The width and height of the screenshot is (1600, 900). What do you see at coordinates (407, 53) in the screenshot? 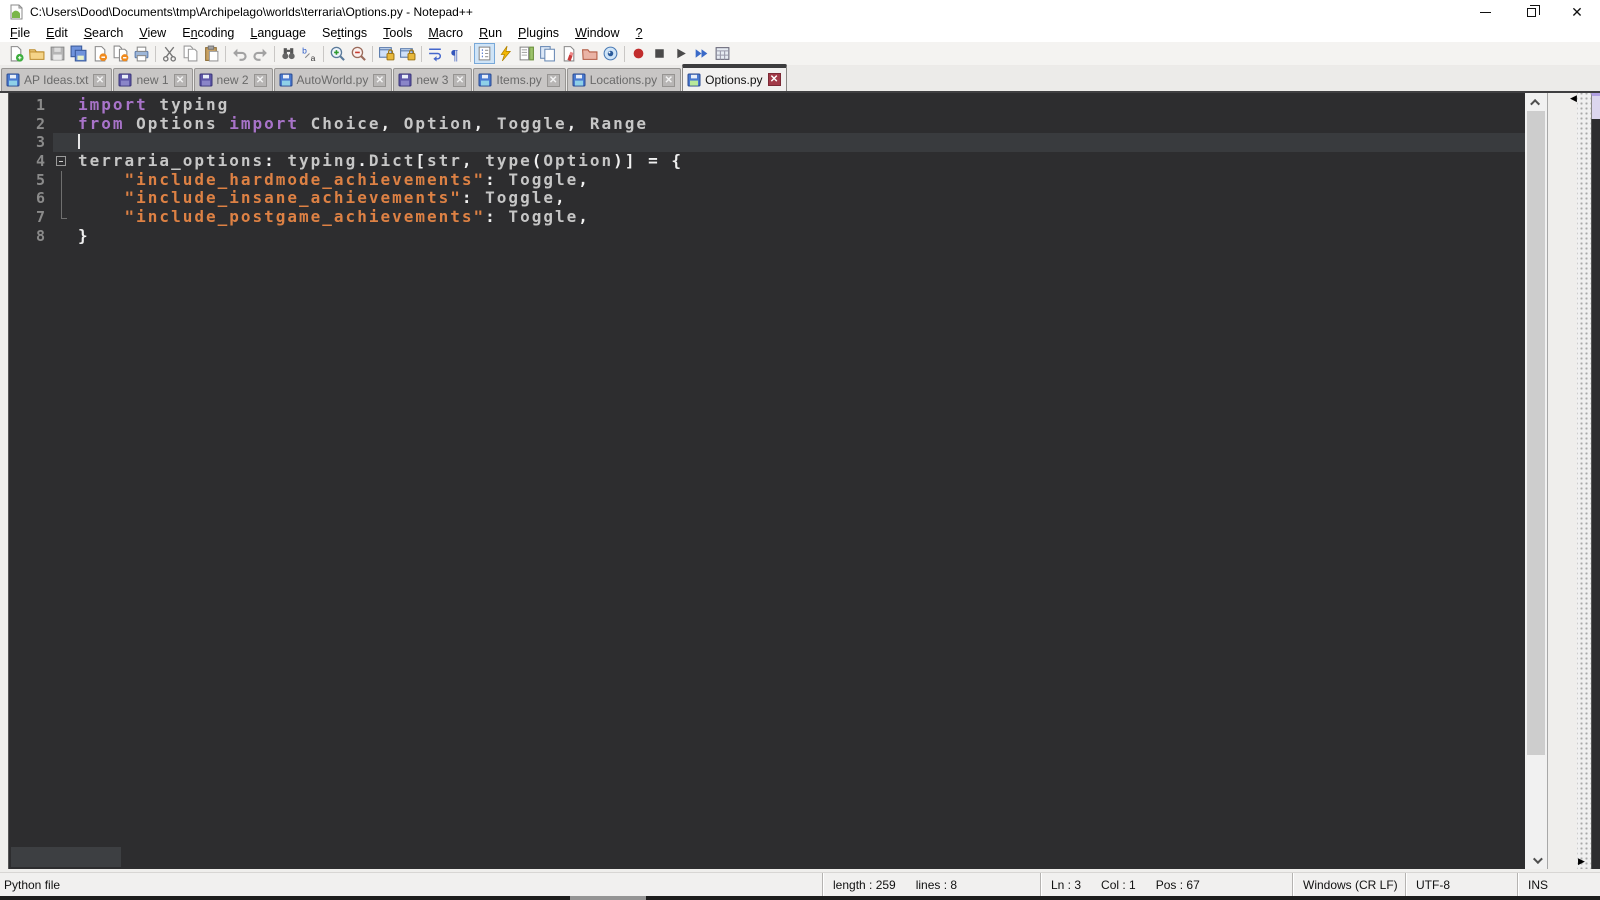
I see `sync-horizontal-scroll-icon` at bounding box center [407, 53].